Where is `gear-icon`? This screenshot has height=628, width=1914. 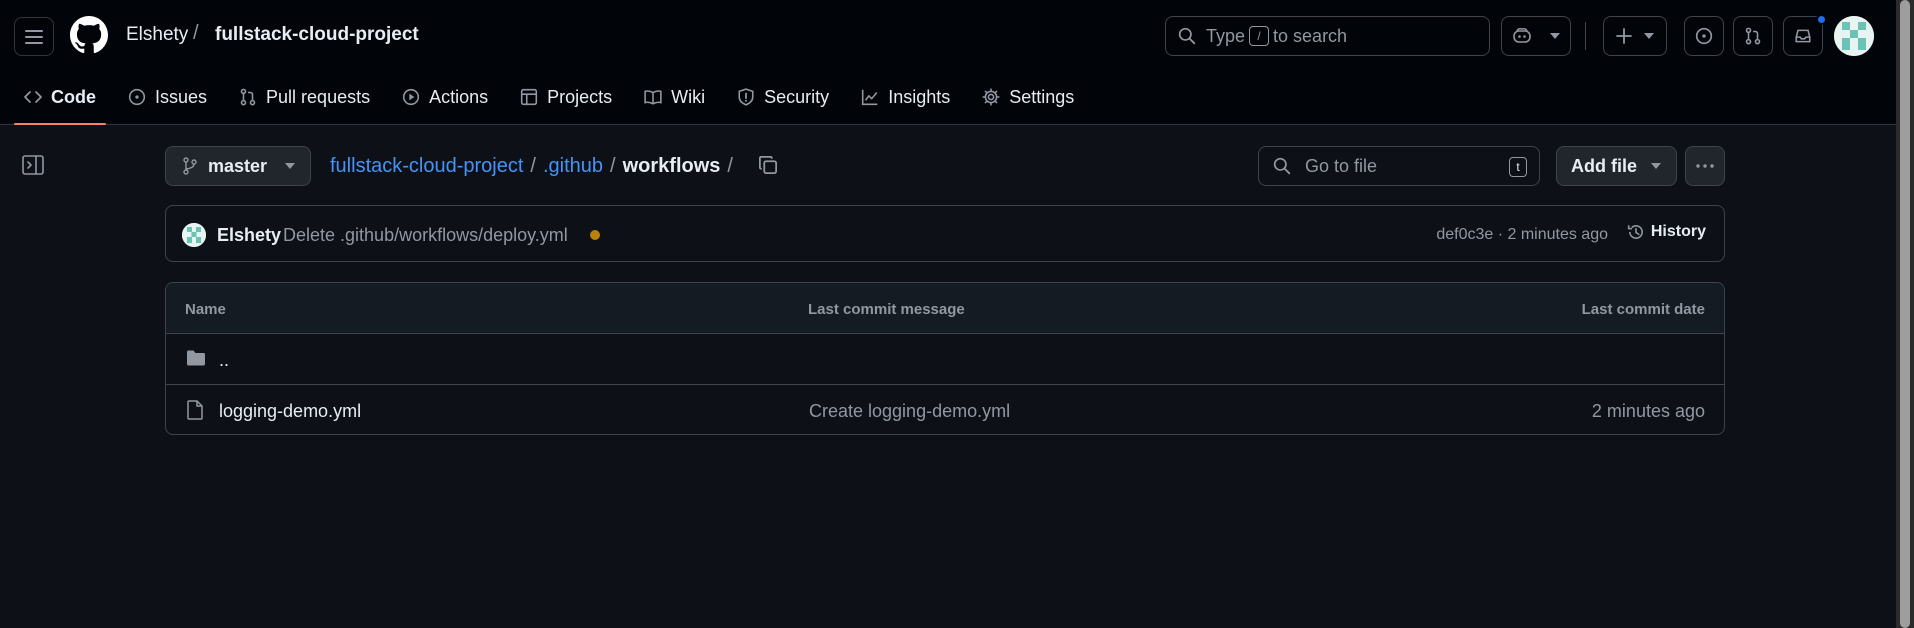
gear-icon is located at coordinates (991, 97).